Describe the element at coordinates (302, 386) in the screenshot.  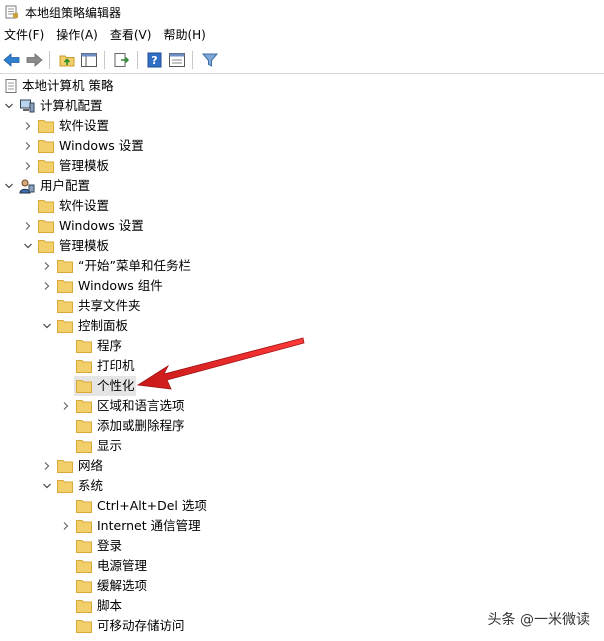
I see `tree-node-personalization: 个性化` at that location.